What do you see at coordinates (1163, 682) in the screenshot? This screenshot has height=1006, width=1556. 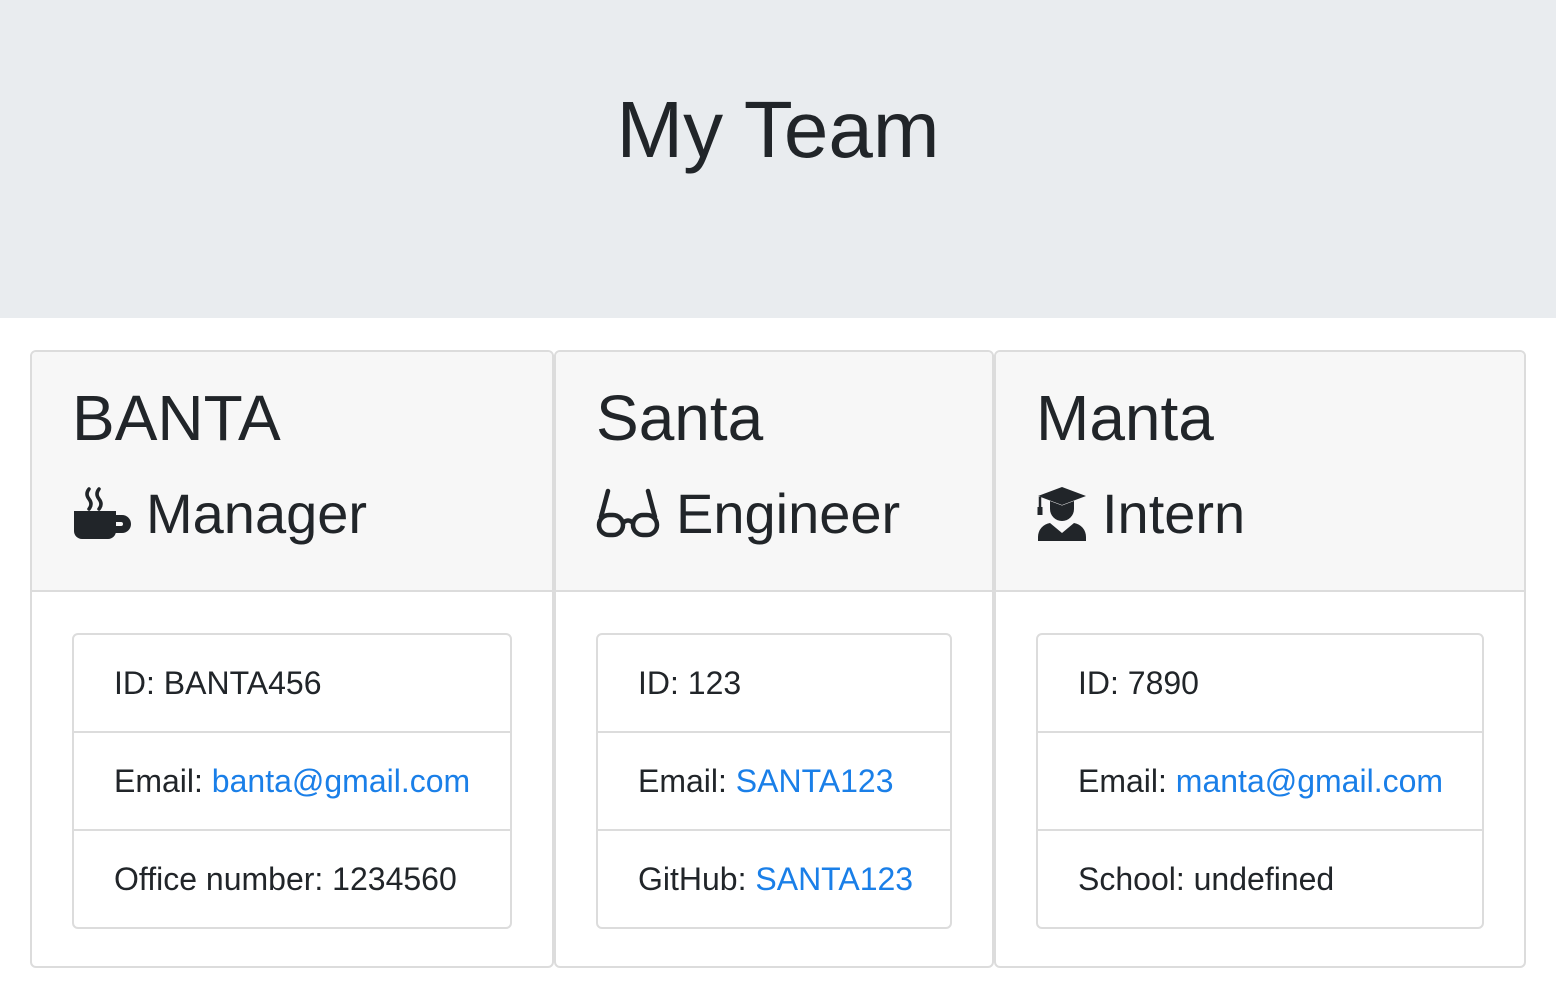 I see `id-value: 7890` at bounding box center [1163, 682].